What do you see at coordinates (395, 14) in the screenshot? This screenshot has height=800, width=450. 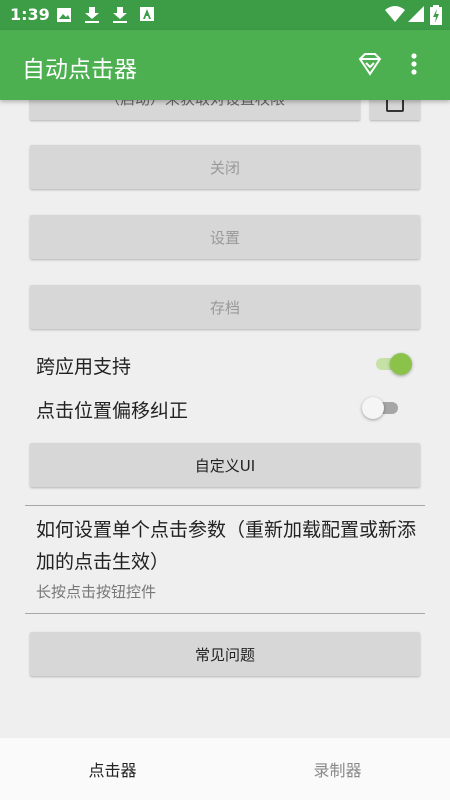 I see `wifi-icon` at bounding box center [395, 14].